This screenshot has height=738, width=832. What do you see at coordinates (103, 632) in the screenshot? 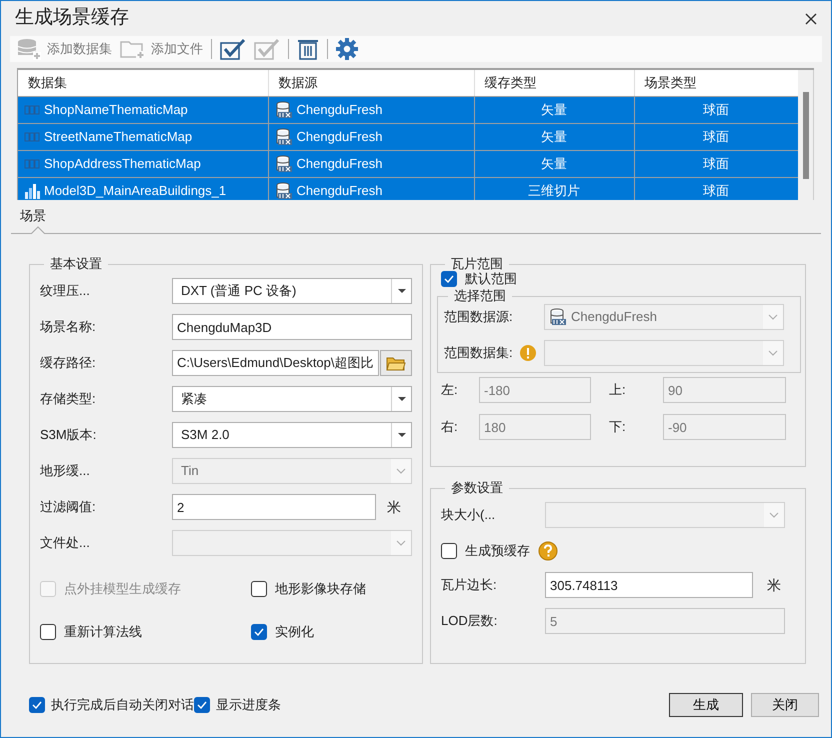
I see `checkbox-label: 重新计算法线` at bounding box center [103, 632].